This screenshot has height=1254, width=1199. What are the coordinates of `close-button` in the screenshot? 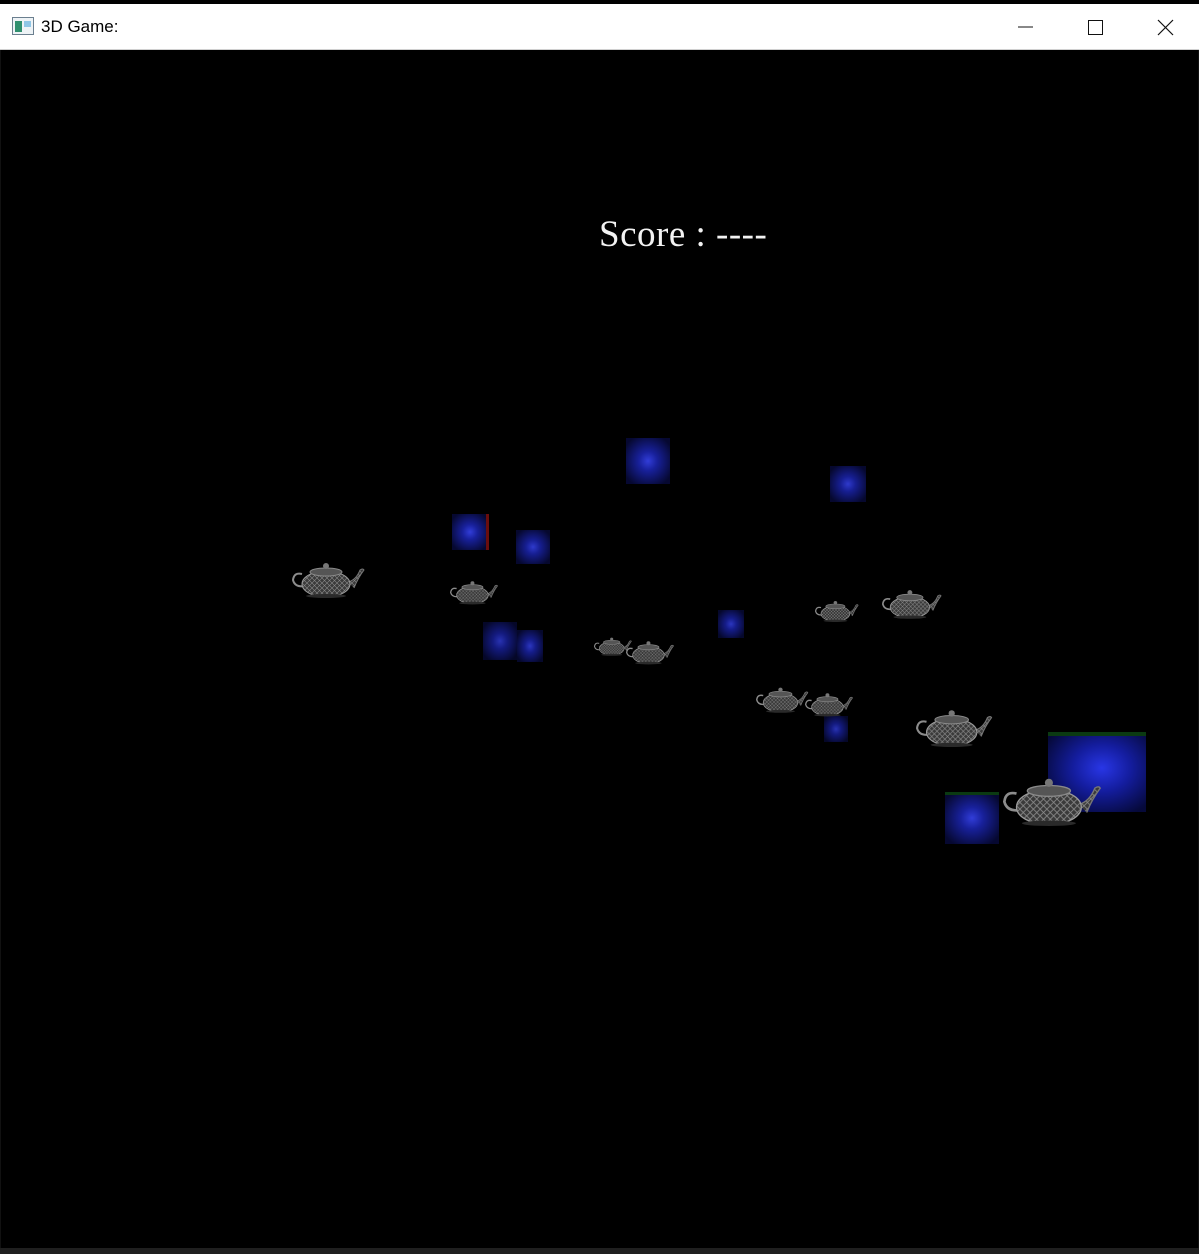 It's located at (1164, 26).